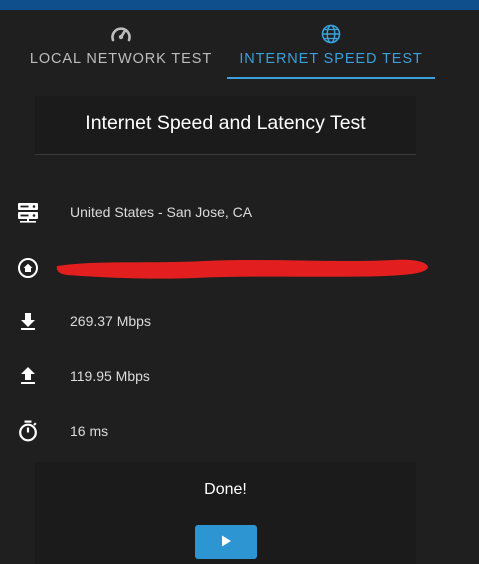 The image size is (479, 564). What do you see at coordinates (225, 489) in the screenshot?
I see `status-text: Done!` at bounding box center [225, 489].